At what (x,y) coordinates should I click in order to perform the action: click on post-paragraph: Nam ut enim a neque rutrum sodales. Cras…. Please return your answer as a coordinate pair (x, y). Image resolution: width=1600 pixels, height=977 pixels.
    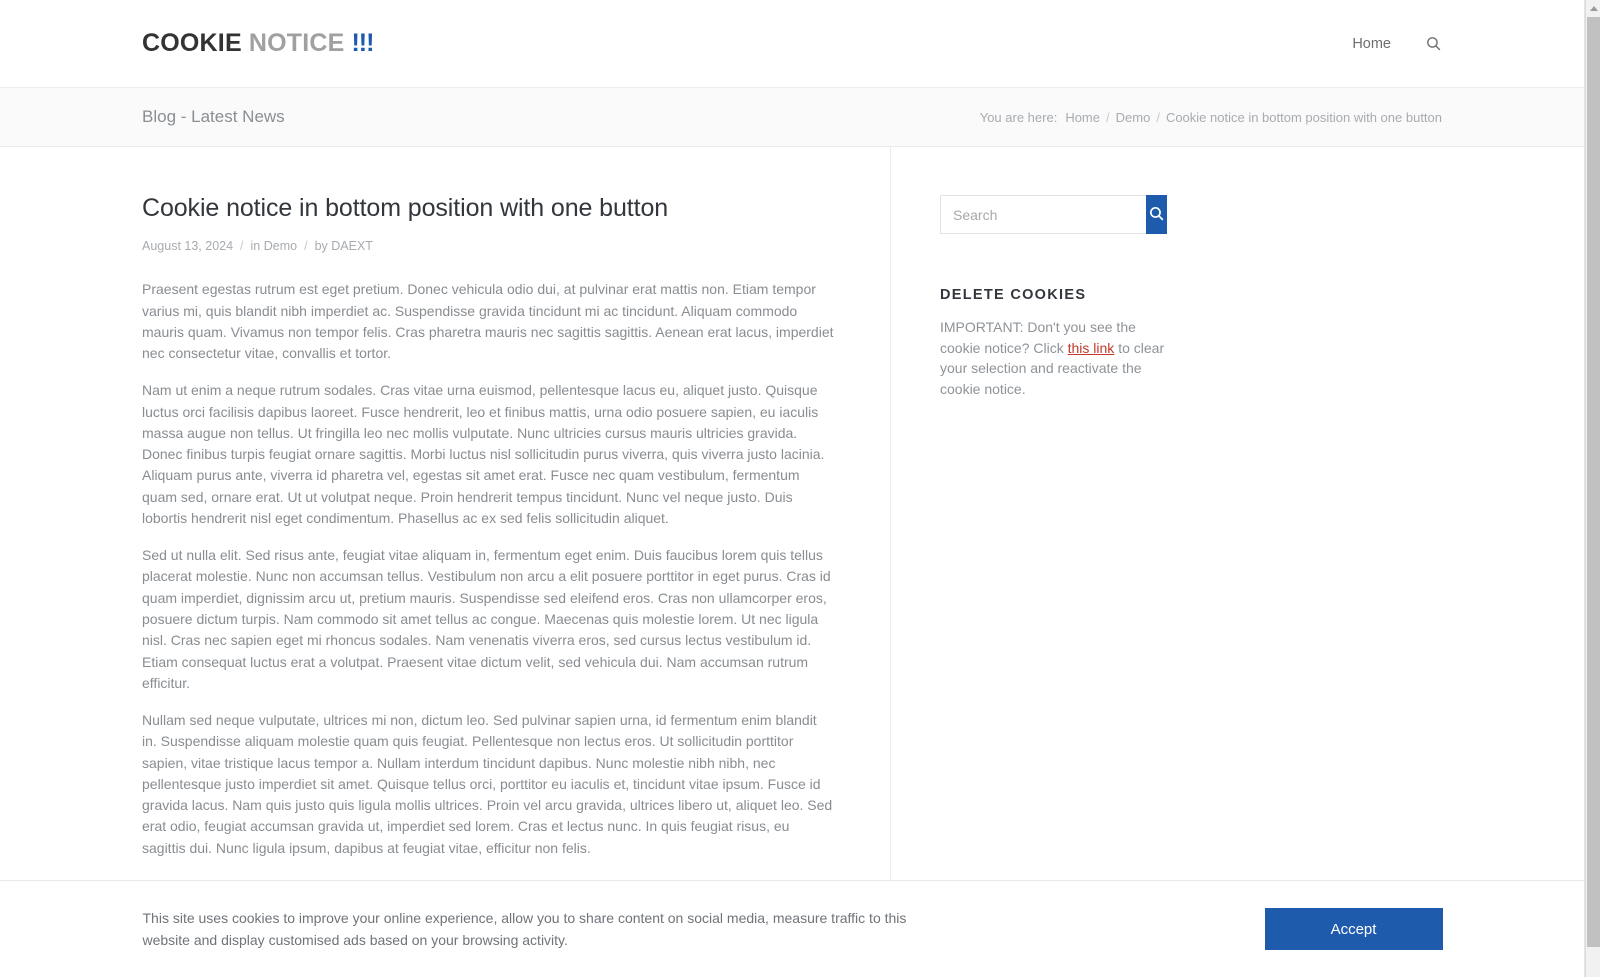
    Looking at the image, I should click on (483, 454).